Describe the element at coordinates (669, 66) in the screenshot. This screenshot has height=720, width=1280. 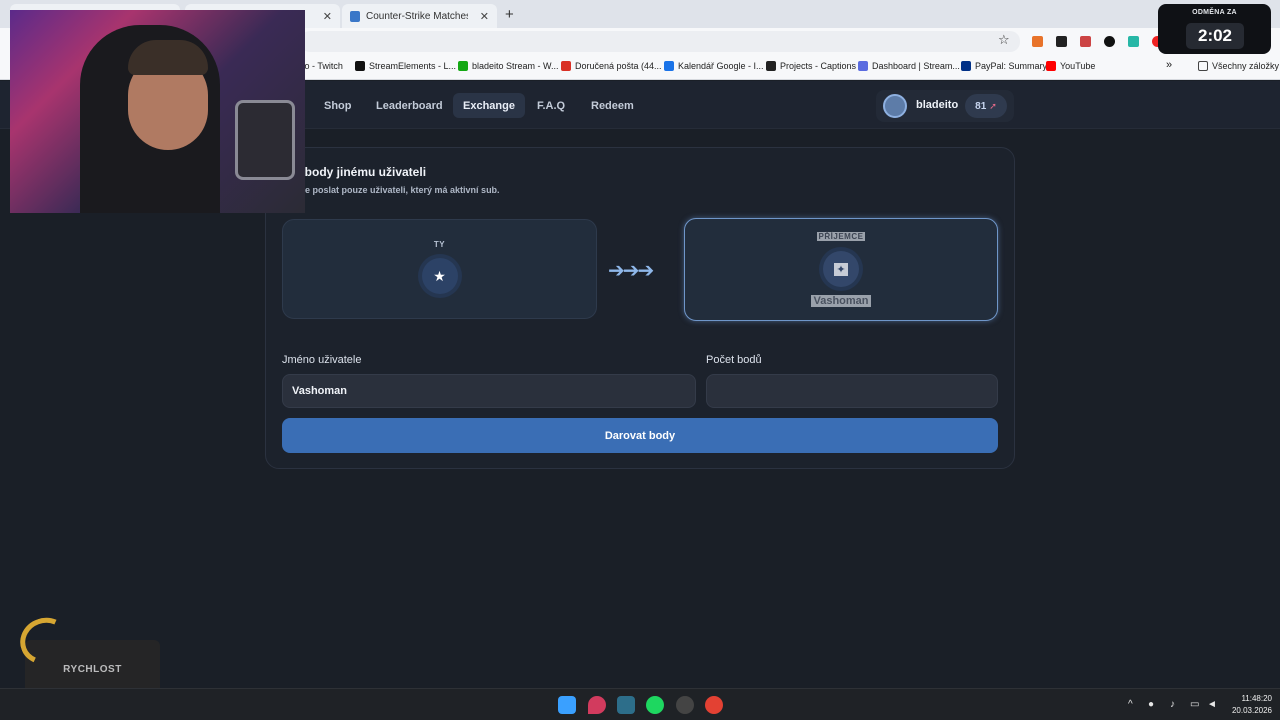
I see `calendar-icon` at that location.